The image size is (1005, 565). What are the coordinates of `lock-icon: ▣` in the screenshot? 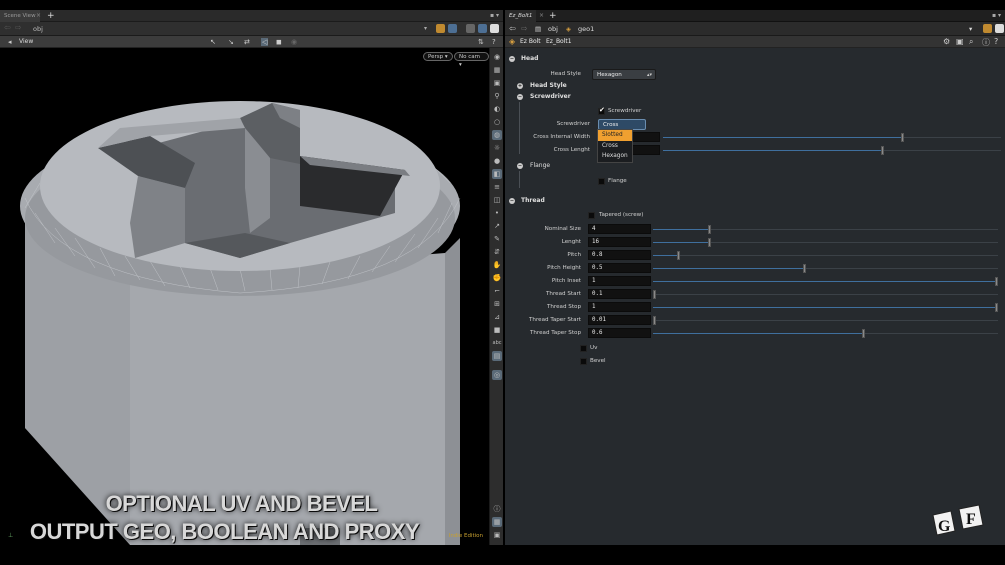 It's located at (497, 83).